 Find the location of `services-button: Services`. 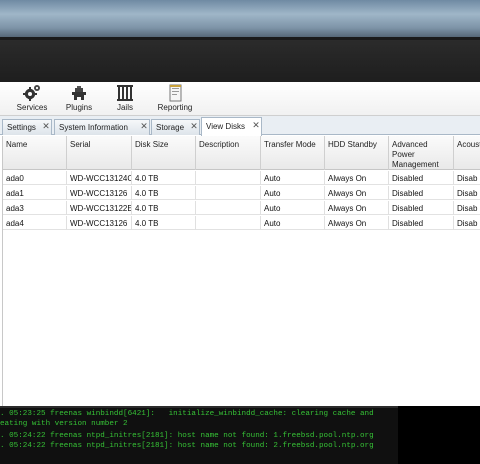

services-button: Services is located at coordinates (32, 99).